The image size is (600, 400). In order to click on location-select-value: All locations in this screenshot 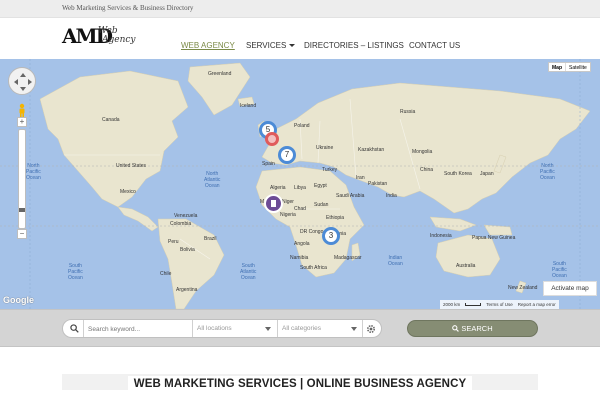, I will do `click(214, 328)`.